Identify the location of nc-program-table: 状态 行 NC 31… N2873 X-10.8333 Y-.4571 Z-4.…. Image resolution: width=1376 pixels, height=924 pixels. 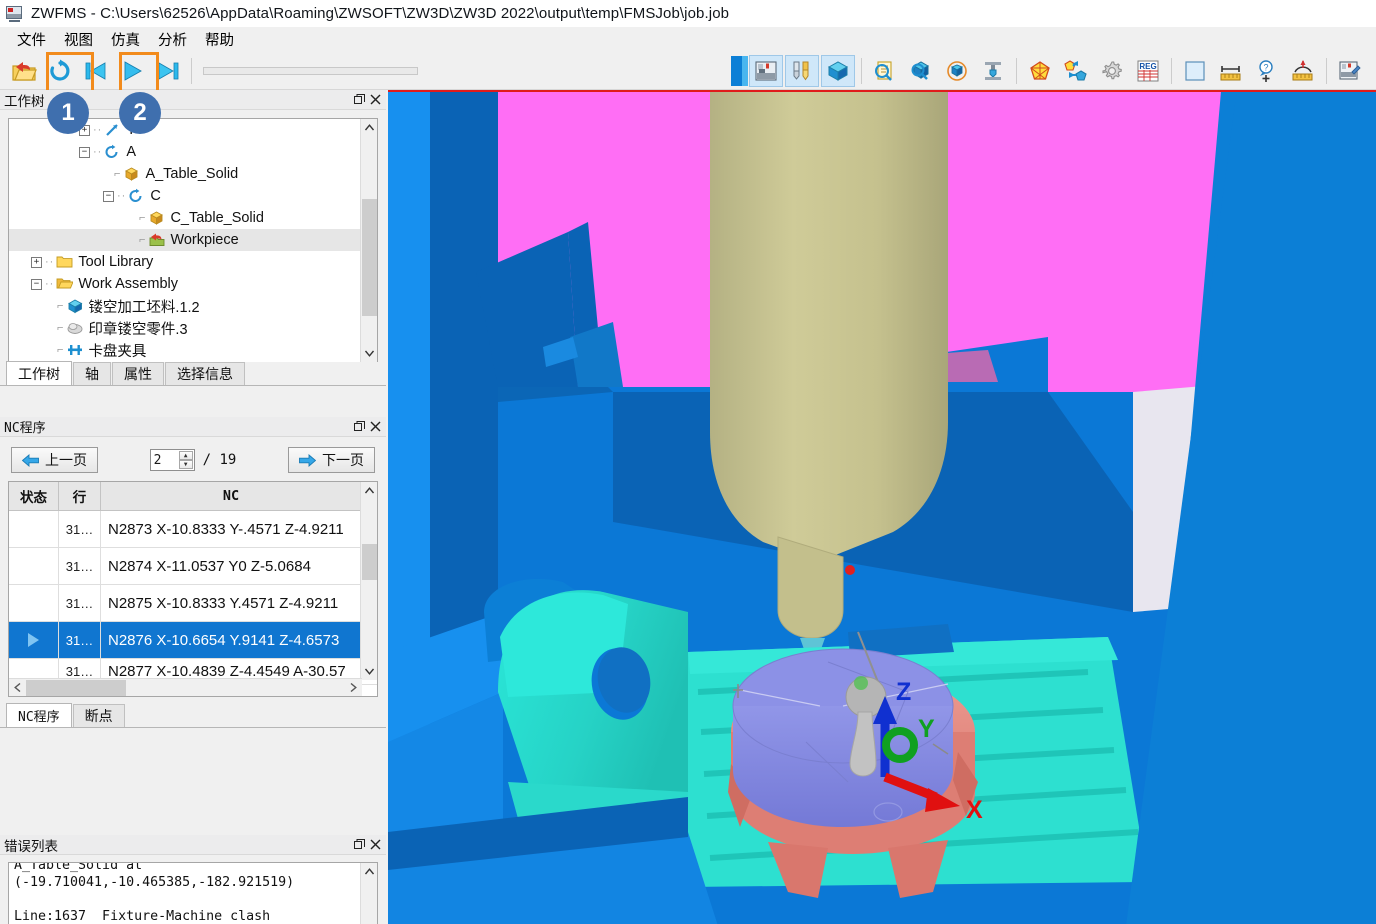
(193, 589).